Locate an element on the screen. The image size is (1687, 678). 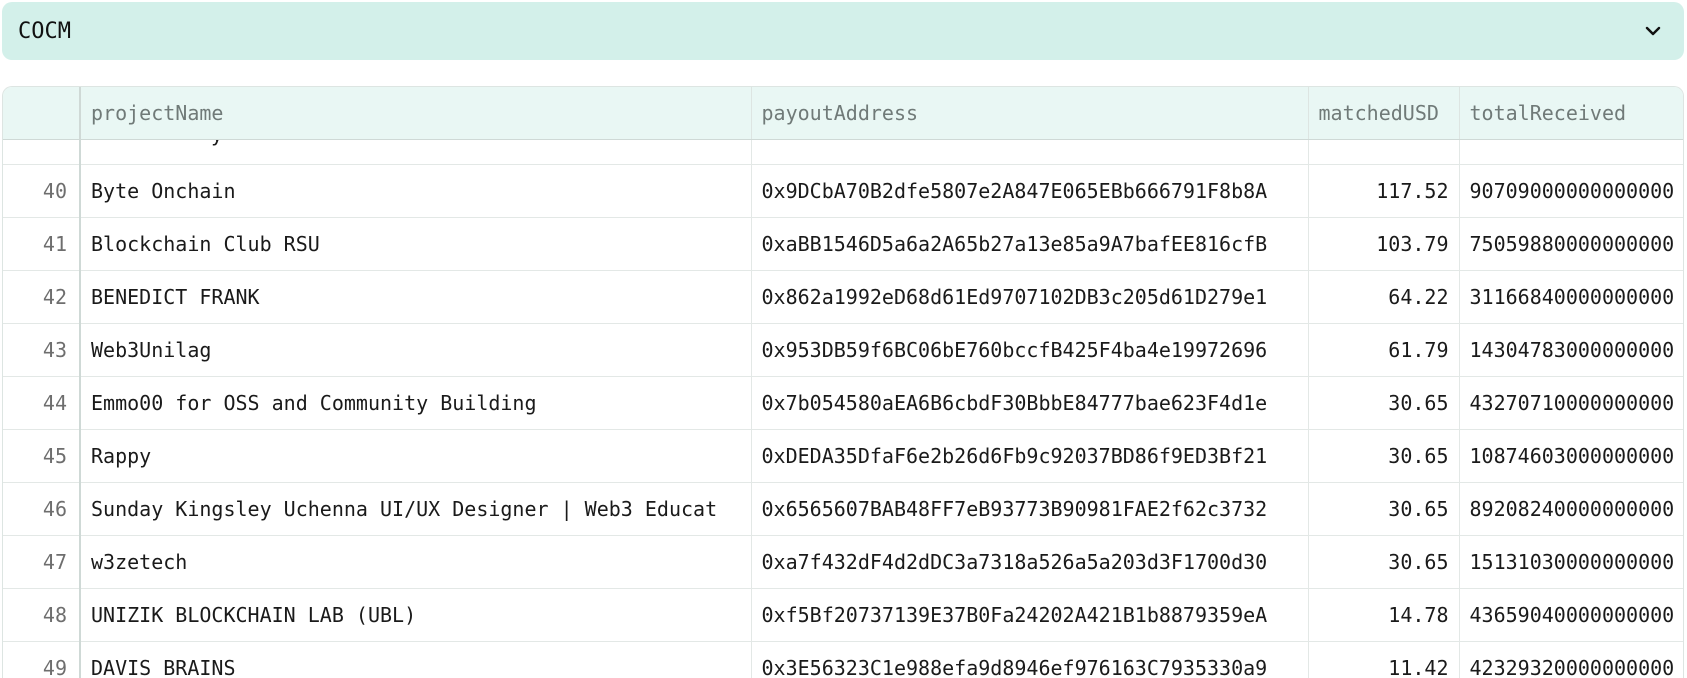
total-received-cell: 90709000000000000 is located at coordinates (1571, 191).